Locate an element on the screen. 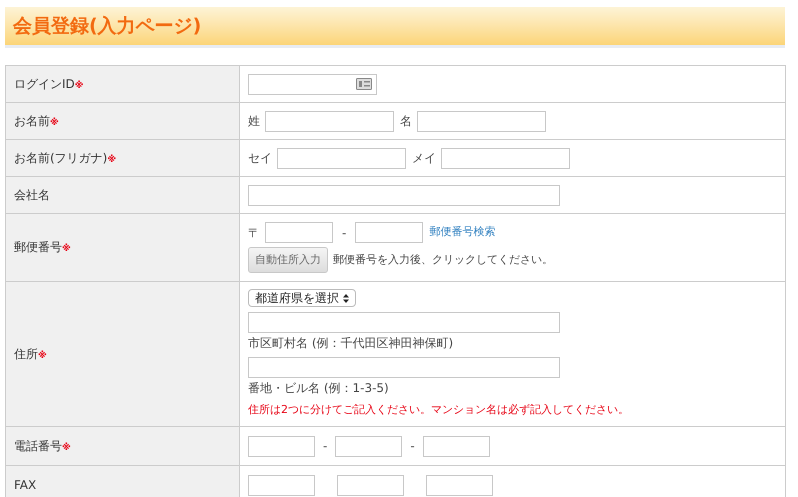 Image resolution: width=798 pixels, height=497 pixels. form-label-cell: お名前※ is located at coordinates (123, 121).